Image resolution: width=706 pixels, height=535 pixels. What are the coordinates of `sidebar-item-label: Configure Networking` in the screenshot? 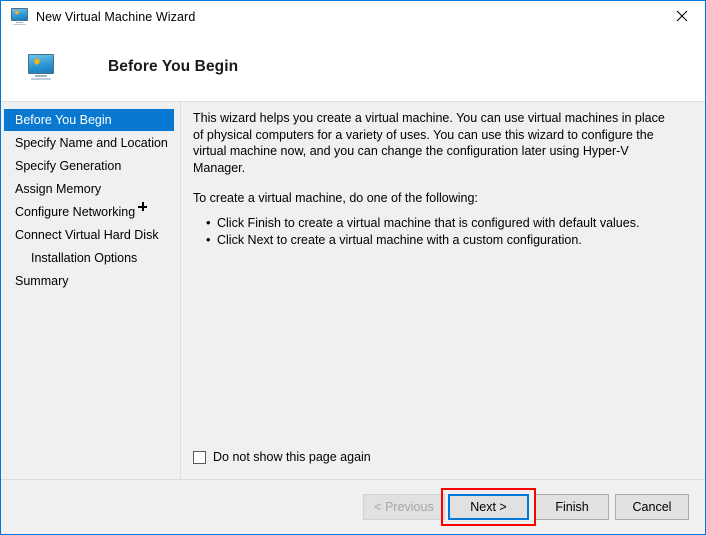 It's located at (75, 212).